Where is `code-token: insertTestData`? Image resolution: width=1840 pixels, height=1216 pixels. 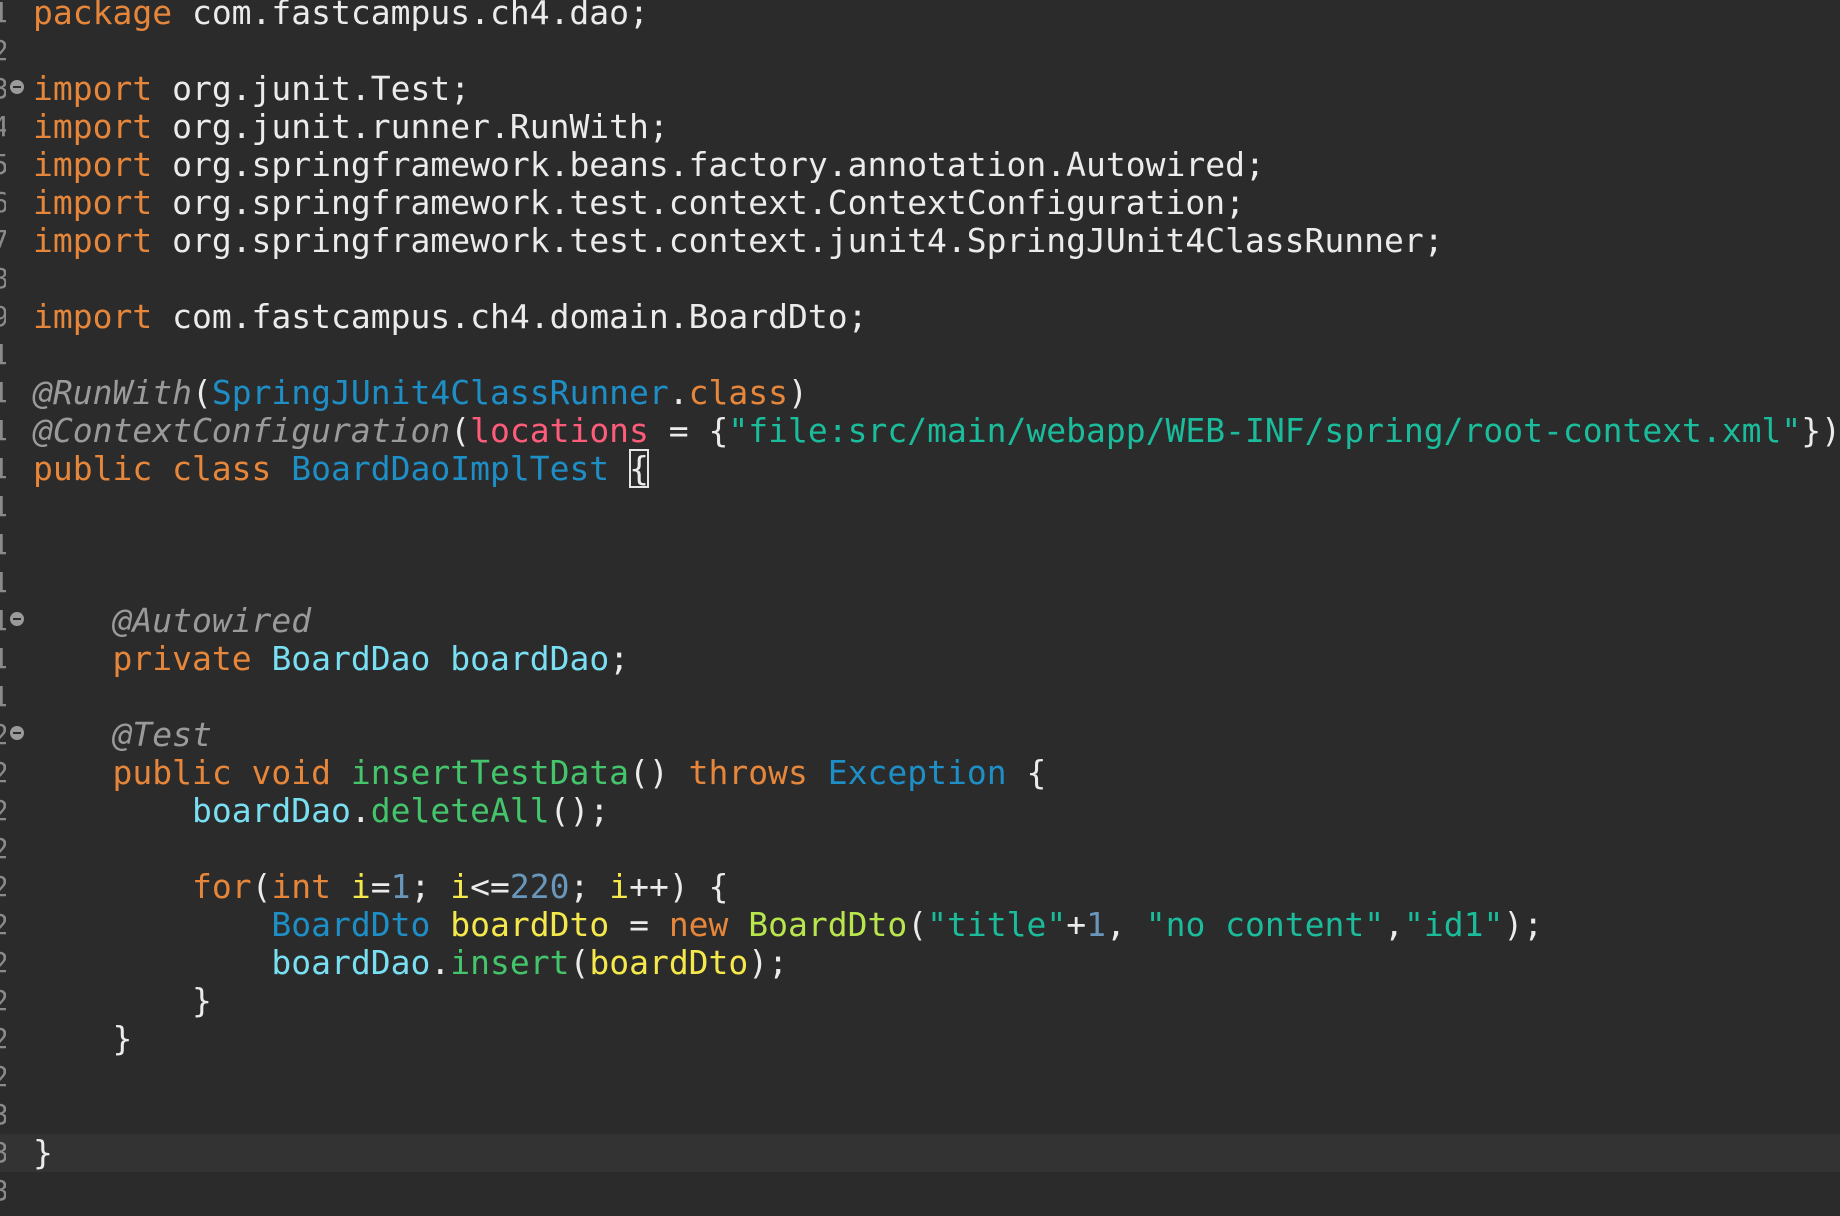
code-token: insertTestData is located at coordinates (490, 772).